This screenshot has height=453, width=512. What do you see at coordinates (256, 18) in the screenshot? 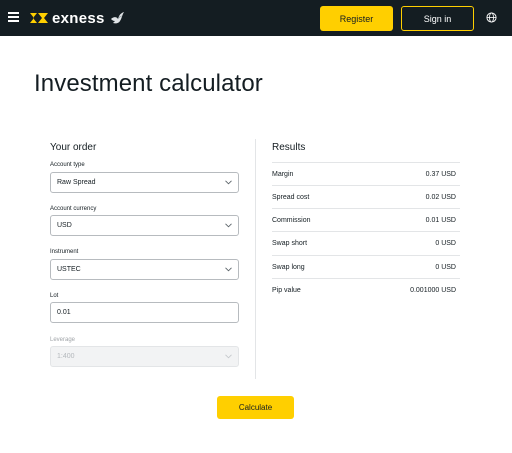
I see `top-navigation-bar: exness Register Sign in` at bounding box center [256, 18].